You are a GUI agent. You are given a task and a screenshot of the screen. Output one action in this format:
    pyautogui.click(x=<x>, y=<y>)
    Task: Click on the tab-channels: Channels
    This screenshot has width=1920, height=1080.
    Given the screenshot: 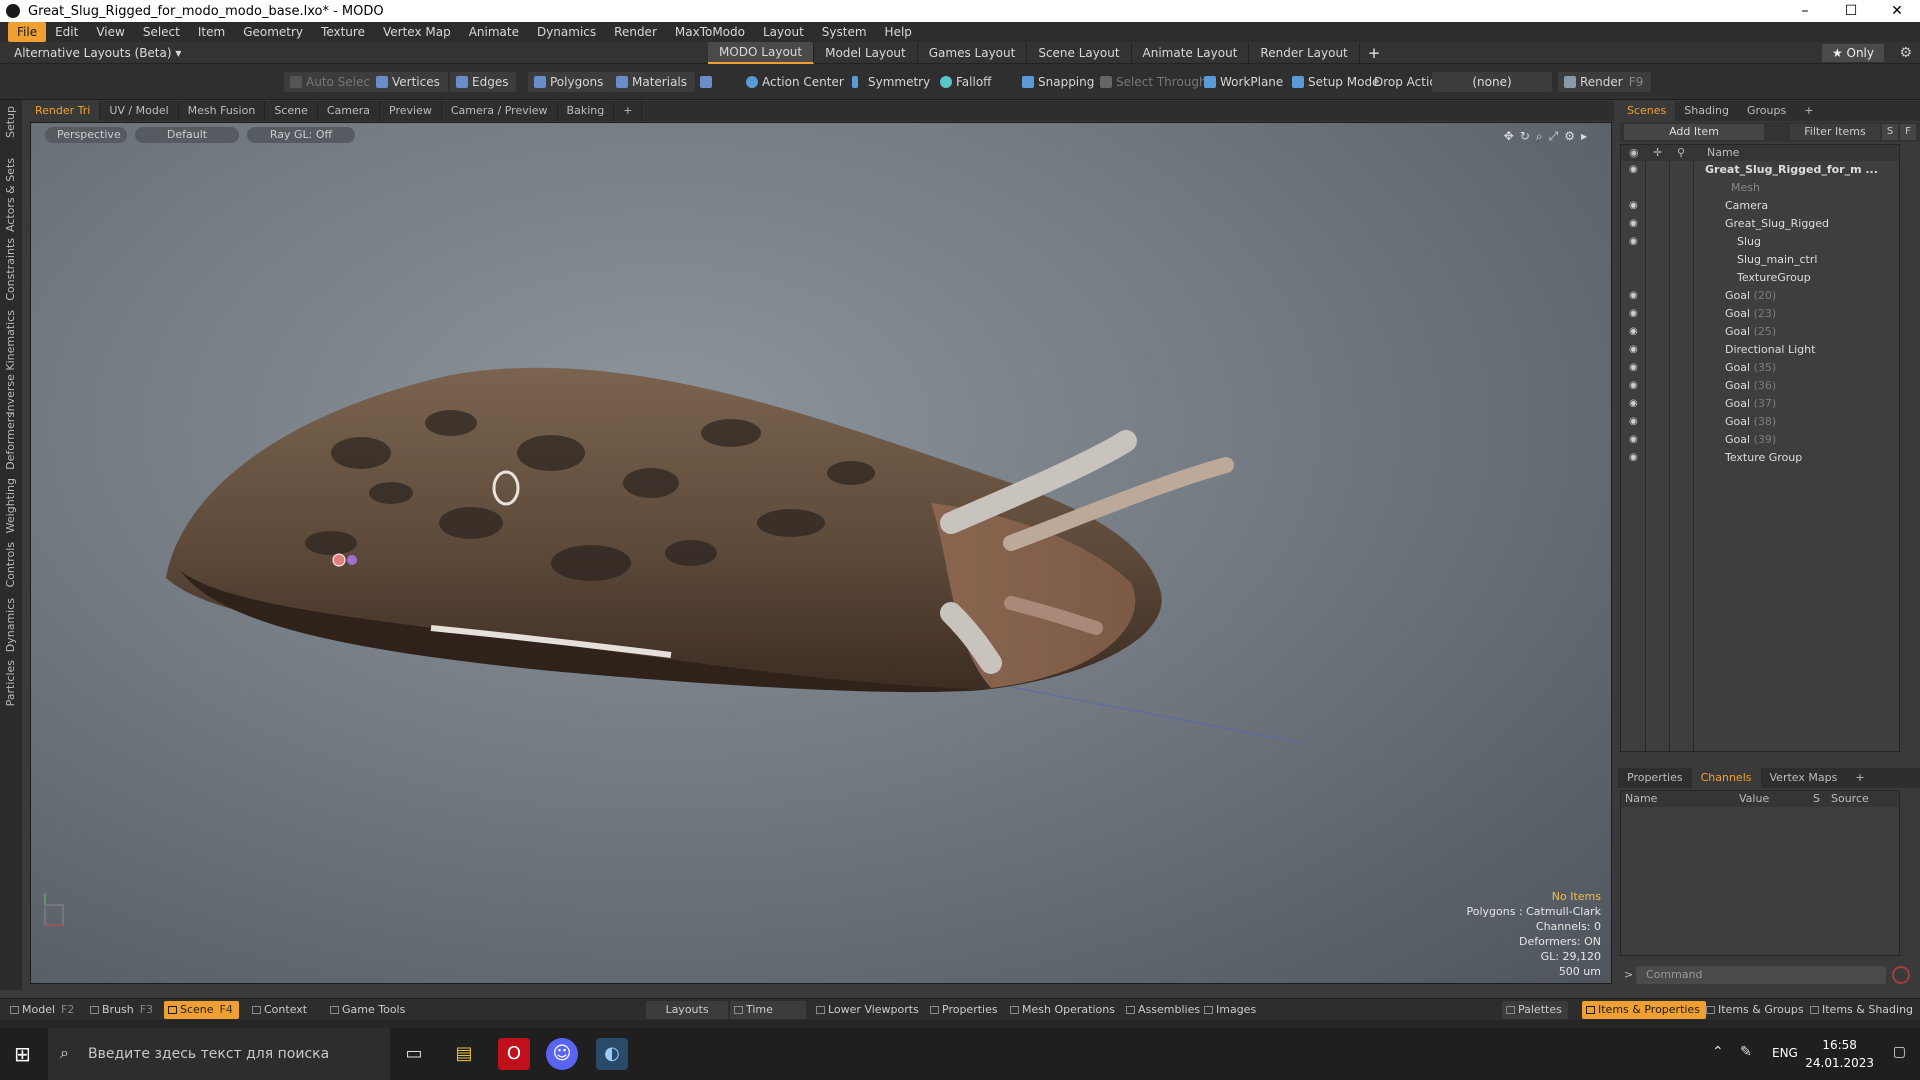 What is the action you would take?
    pyautogui.click(x=1726, y=778)
    